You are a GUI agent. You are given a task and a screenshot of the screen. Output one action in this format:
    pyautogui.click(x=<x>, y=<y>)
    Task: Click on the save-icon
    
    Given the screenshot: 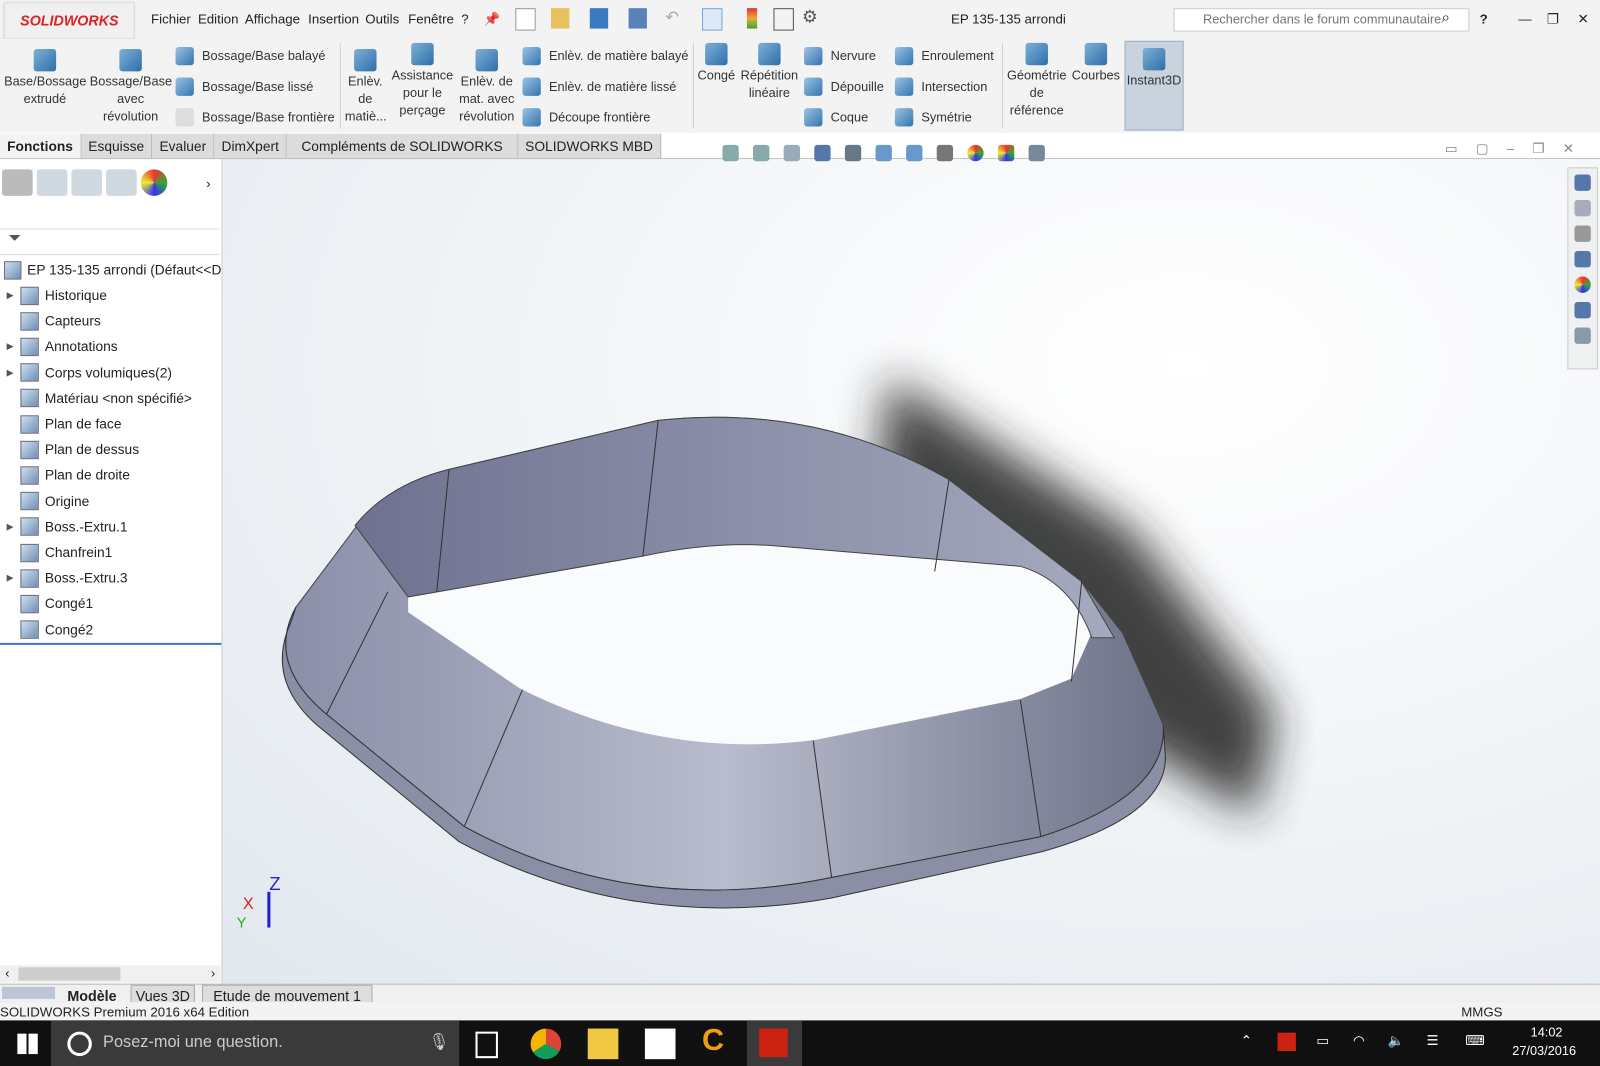 What is the action you would take?
    pyautogui.click(x=599, y=18)
    